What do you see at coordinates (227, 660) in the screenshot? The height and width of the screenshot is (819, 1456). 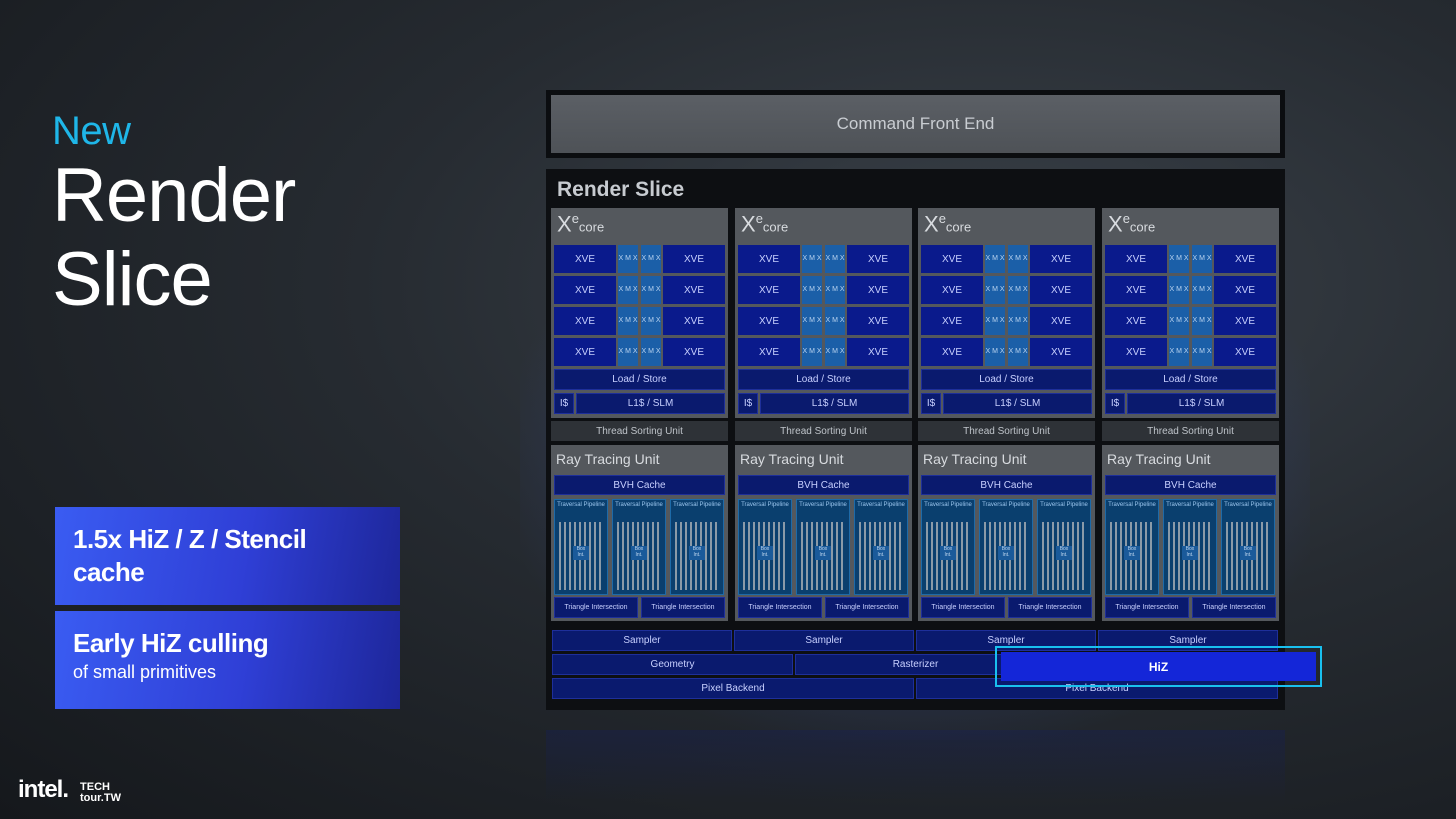 I see `feature-box-culling: Early HiZ culling of small primitives` at bounding box center [227, 660].